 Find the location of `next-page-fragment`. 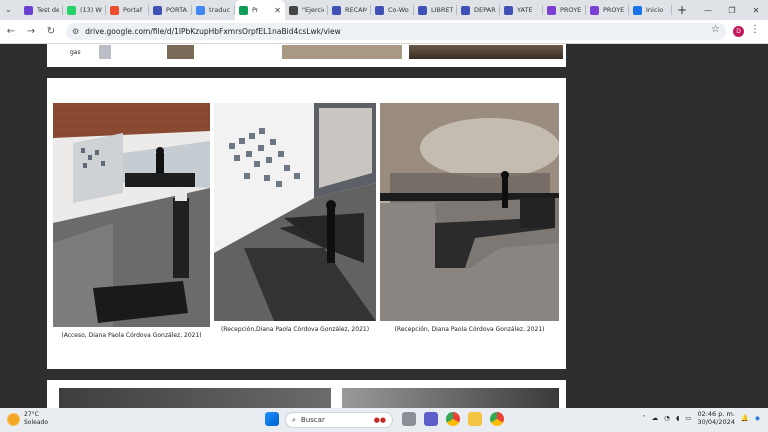

next-page-fragment is located at coordinates (306, 394).